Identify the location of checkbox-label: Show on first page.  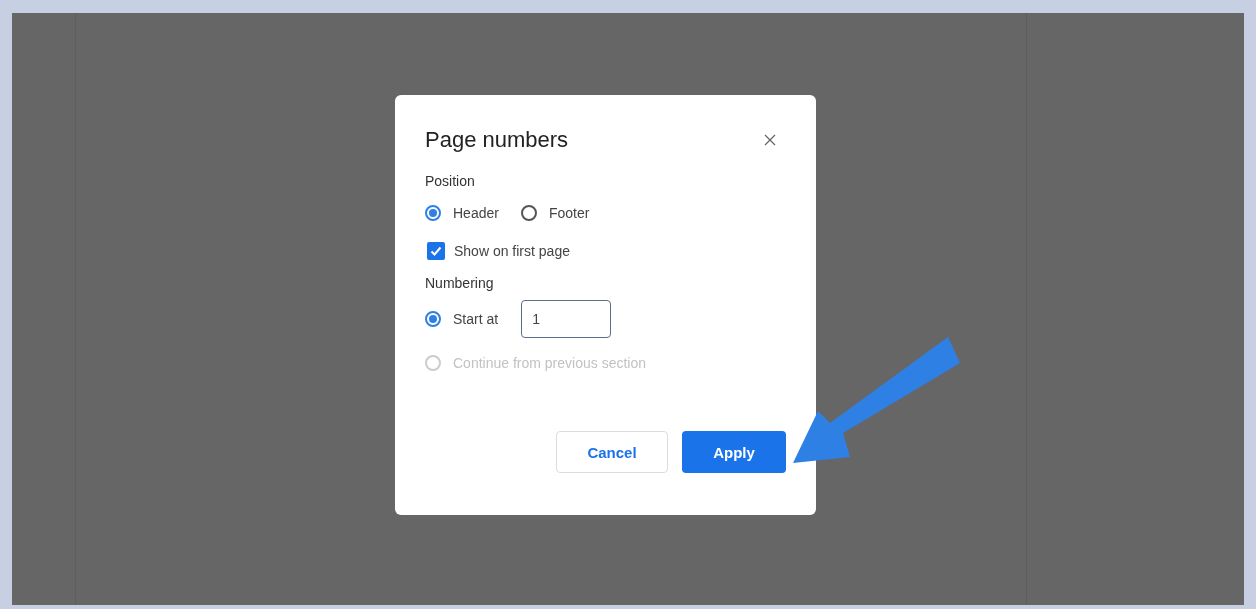
(512, 251).